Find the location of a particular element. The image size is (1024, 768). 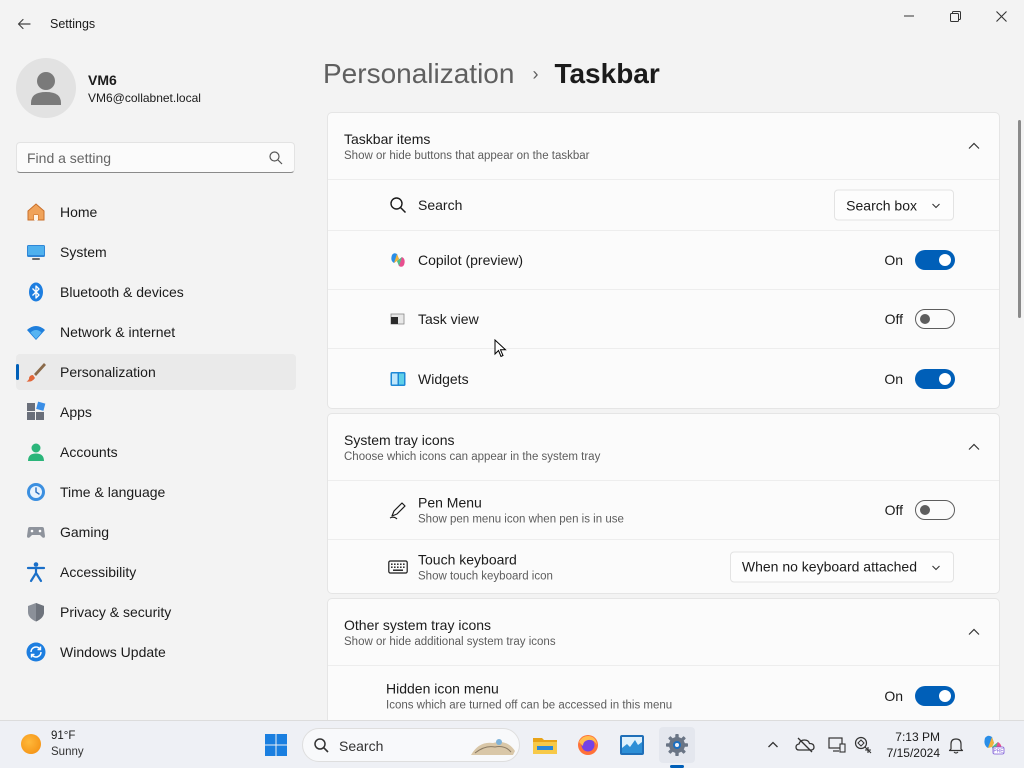

weather-condition: Sunny is located at coordinates (67, 752).